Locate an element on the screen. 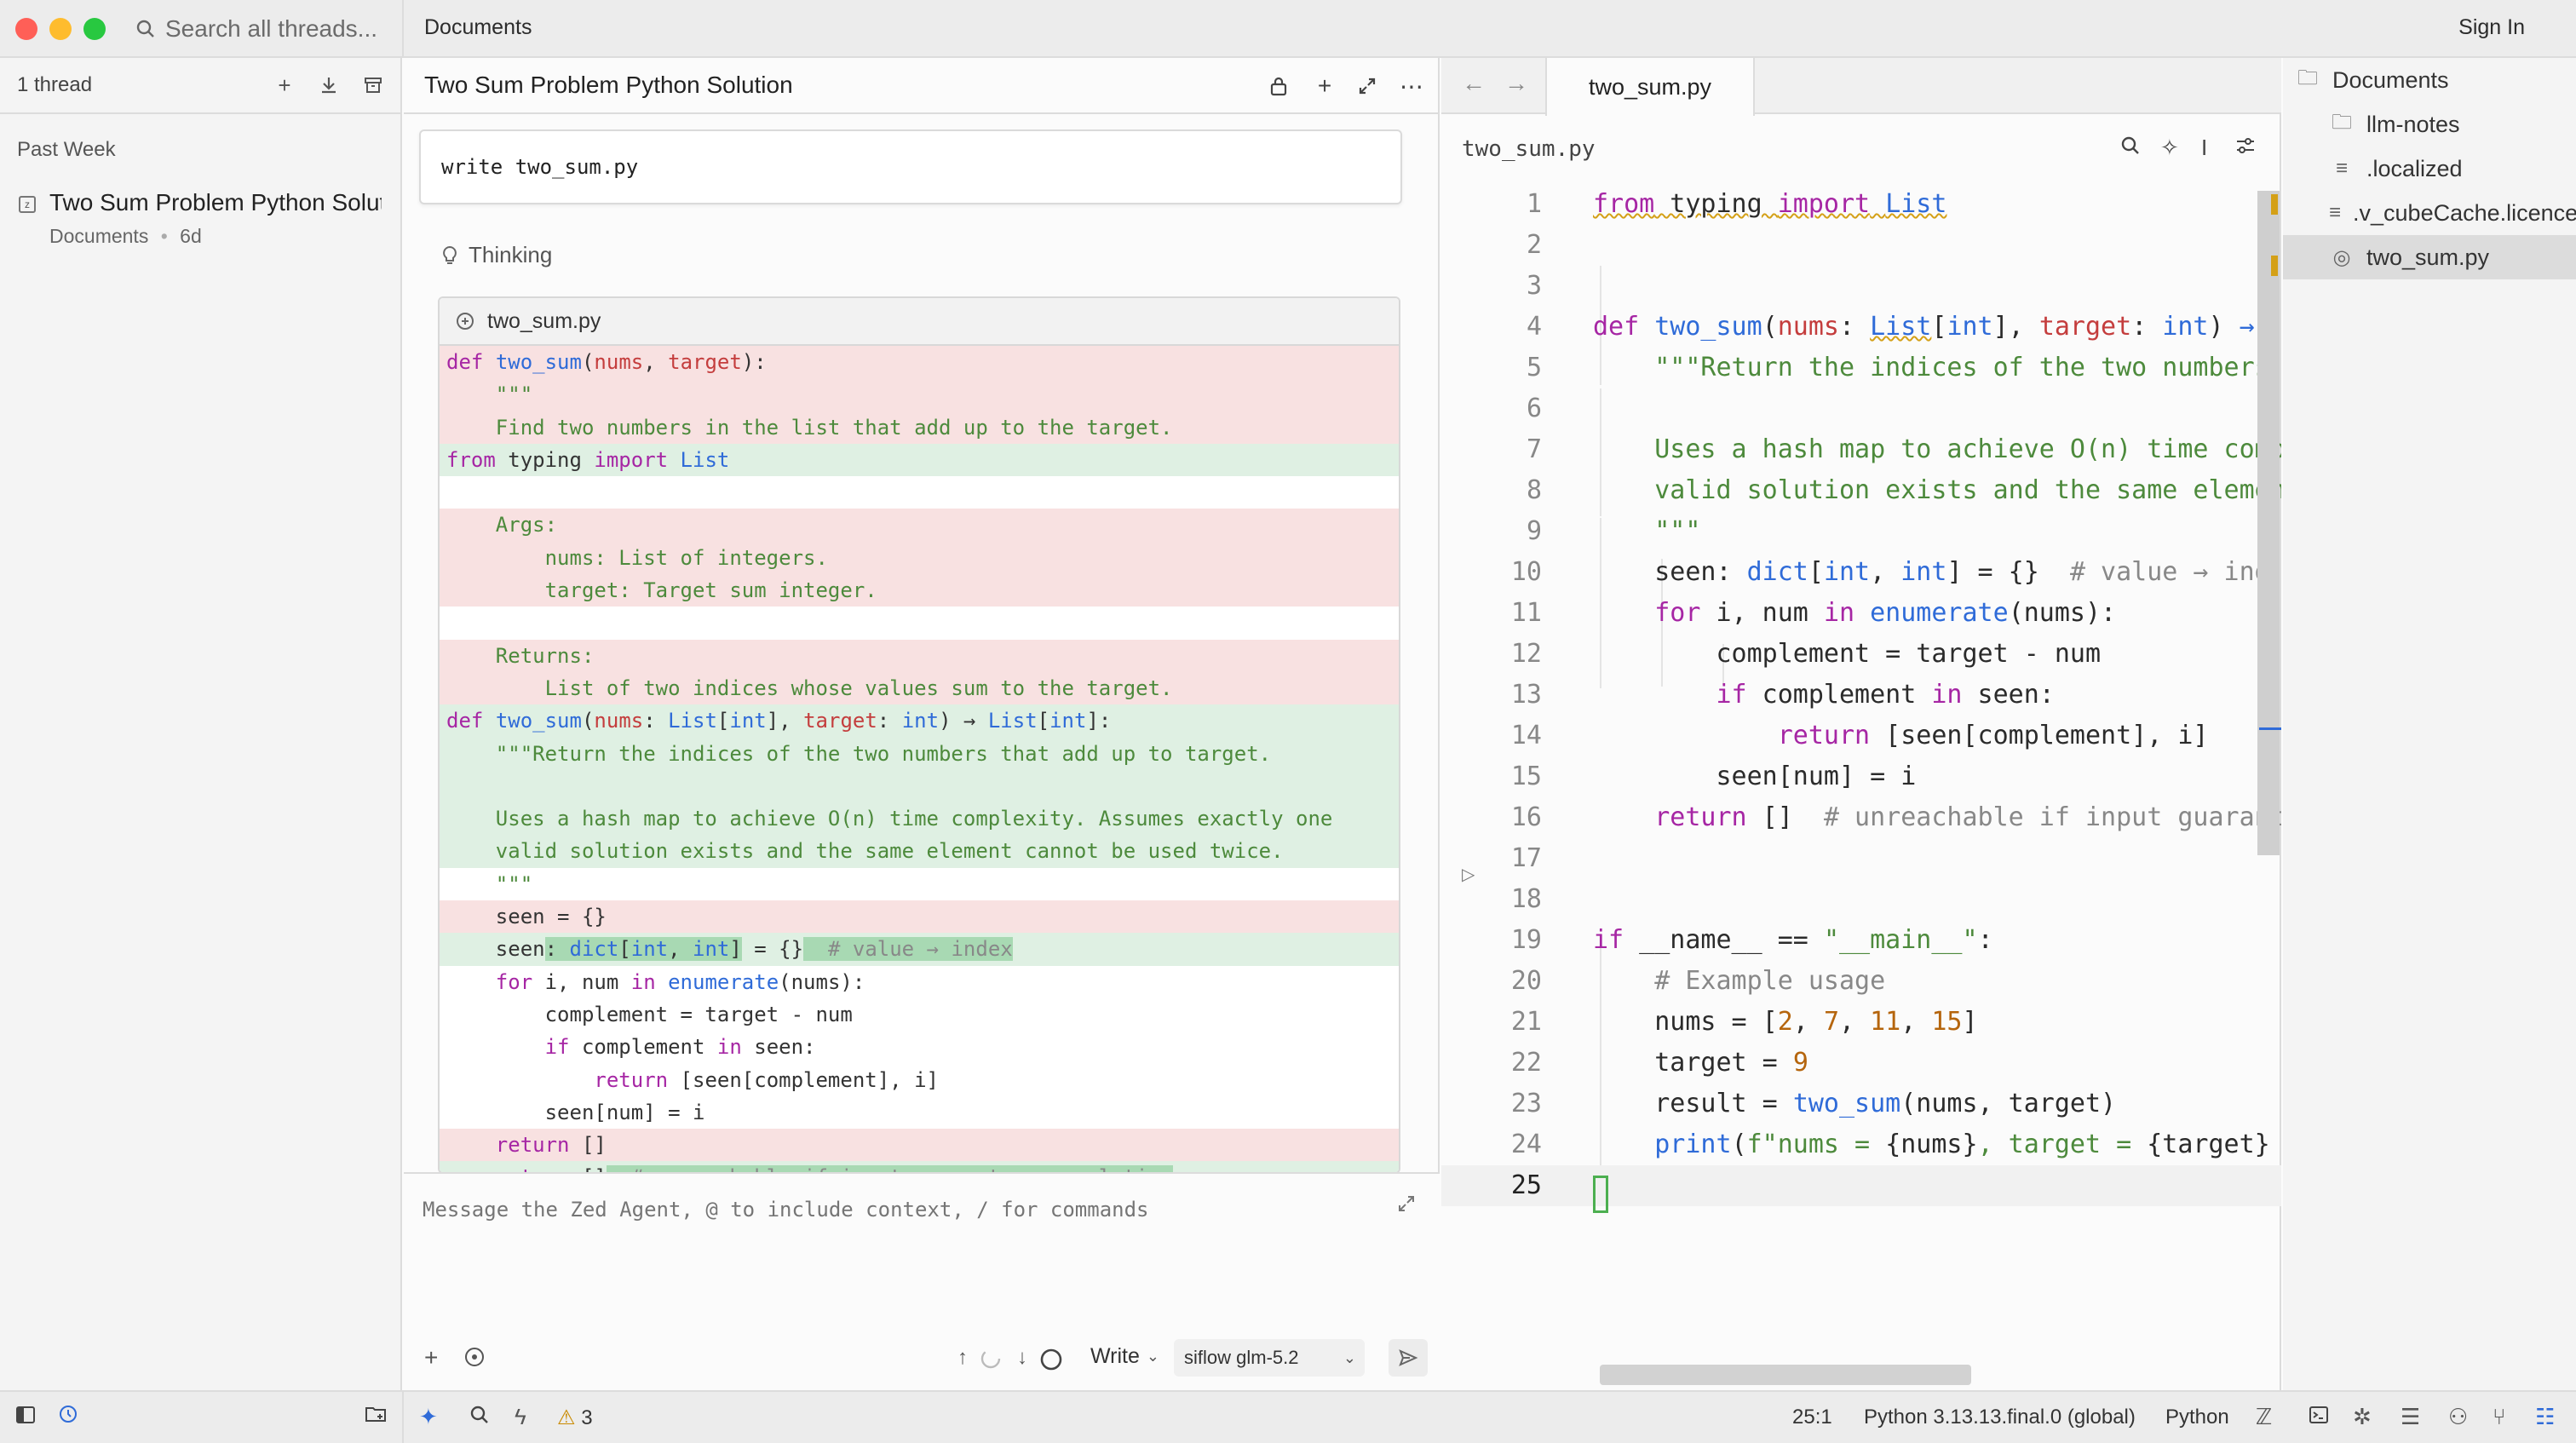  agent-header: Two Sum Problem Python Solution + ⋯ is located at coordinates (922, 86).